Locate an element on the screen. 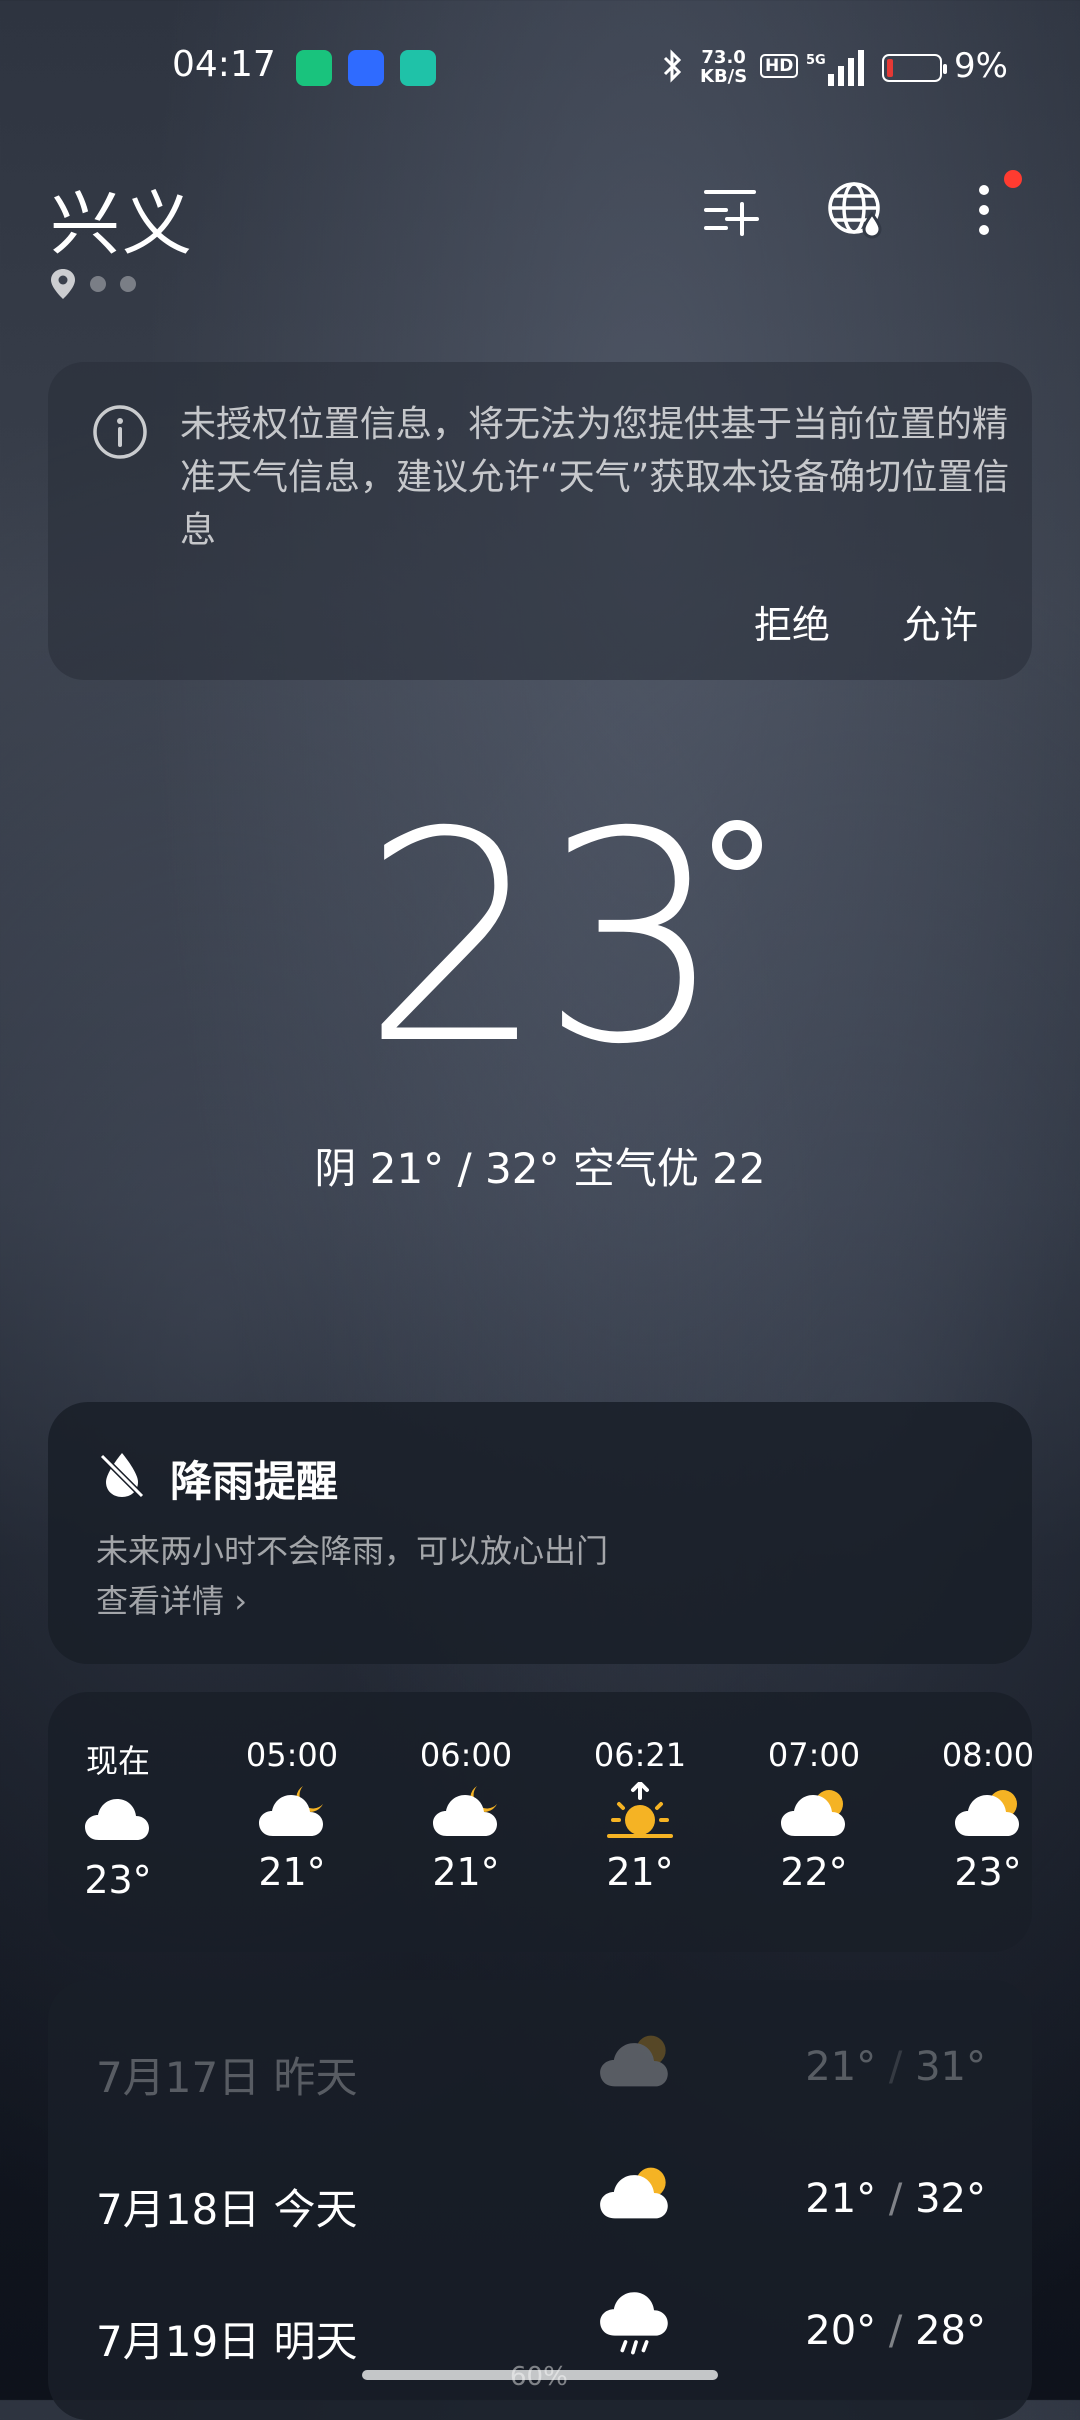 The width and height of the screenshot is (1080, 2420). day-temp-range: 20° / 28° is located at coordinates (895, 2331).